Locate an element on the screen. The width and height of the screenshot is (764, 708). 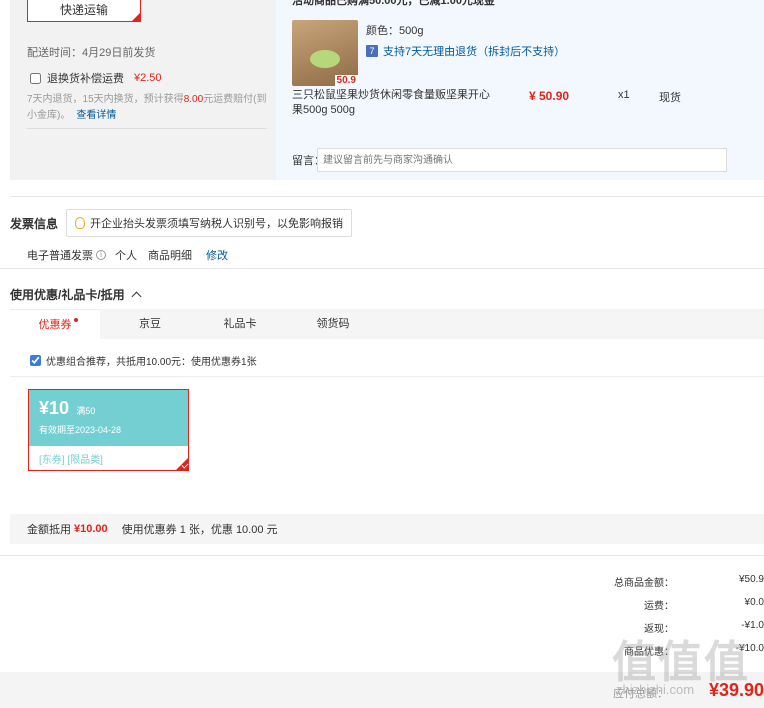
coupon-section-title: 使用优惠/礼品卡/抵用 is located at coordinates (67, 295).